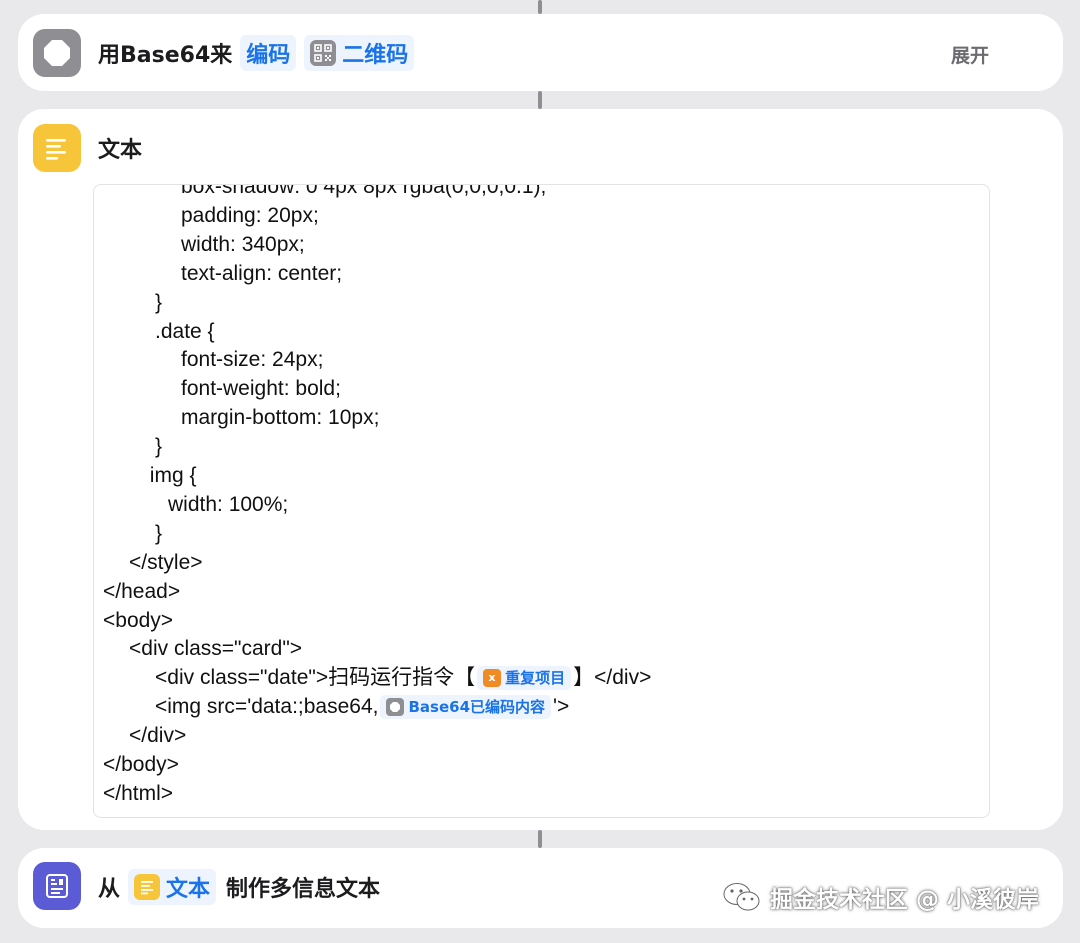  I want to click on code-line: box-shadow: 0 4px 8px rgba(0,0,0,0.1);, so click(364, 191).